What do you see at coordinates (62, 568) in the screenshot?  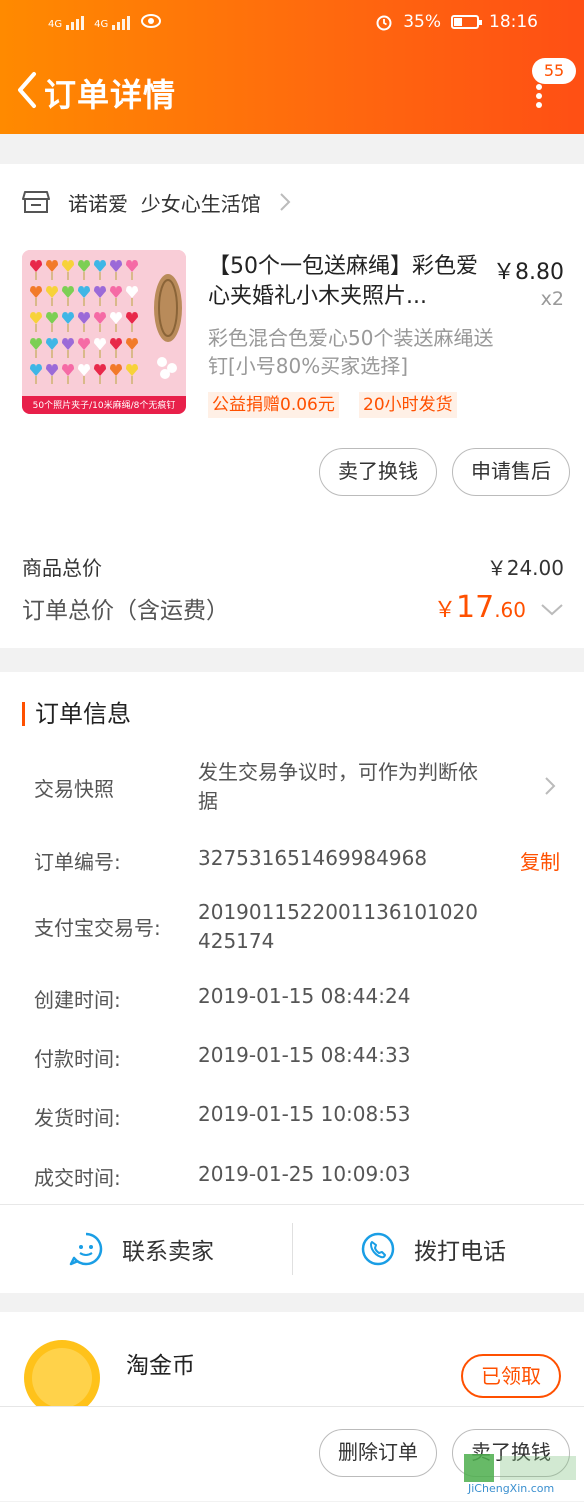 I see `goods-total-label: 商品总价` at bounding box center [62, 568].